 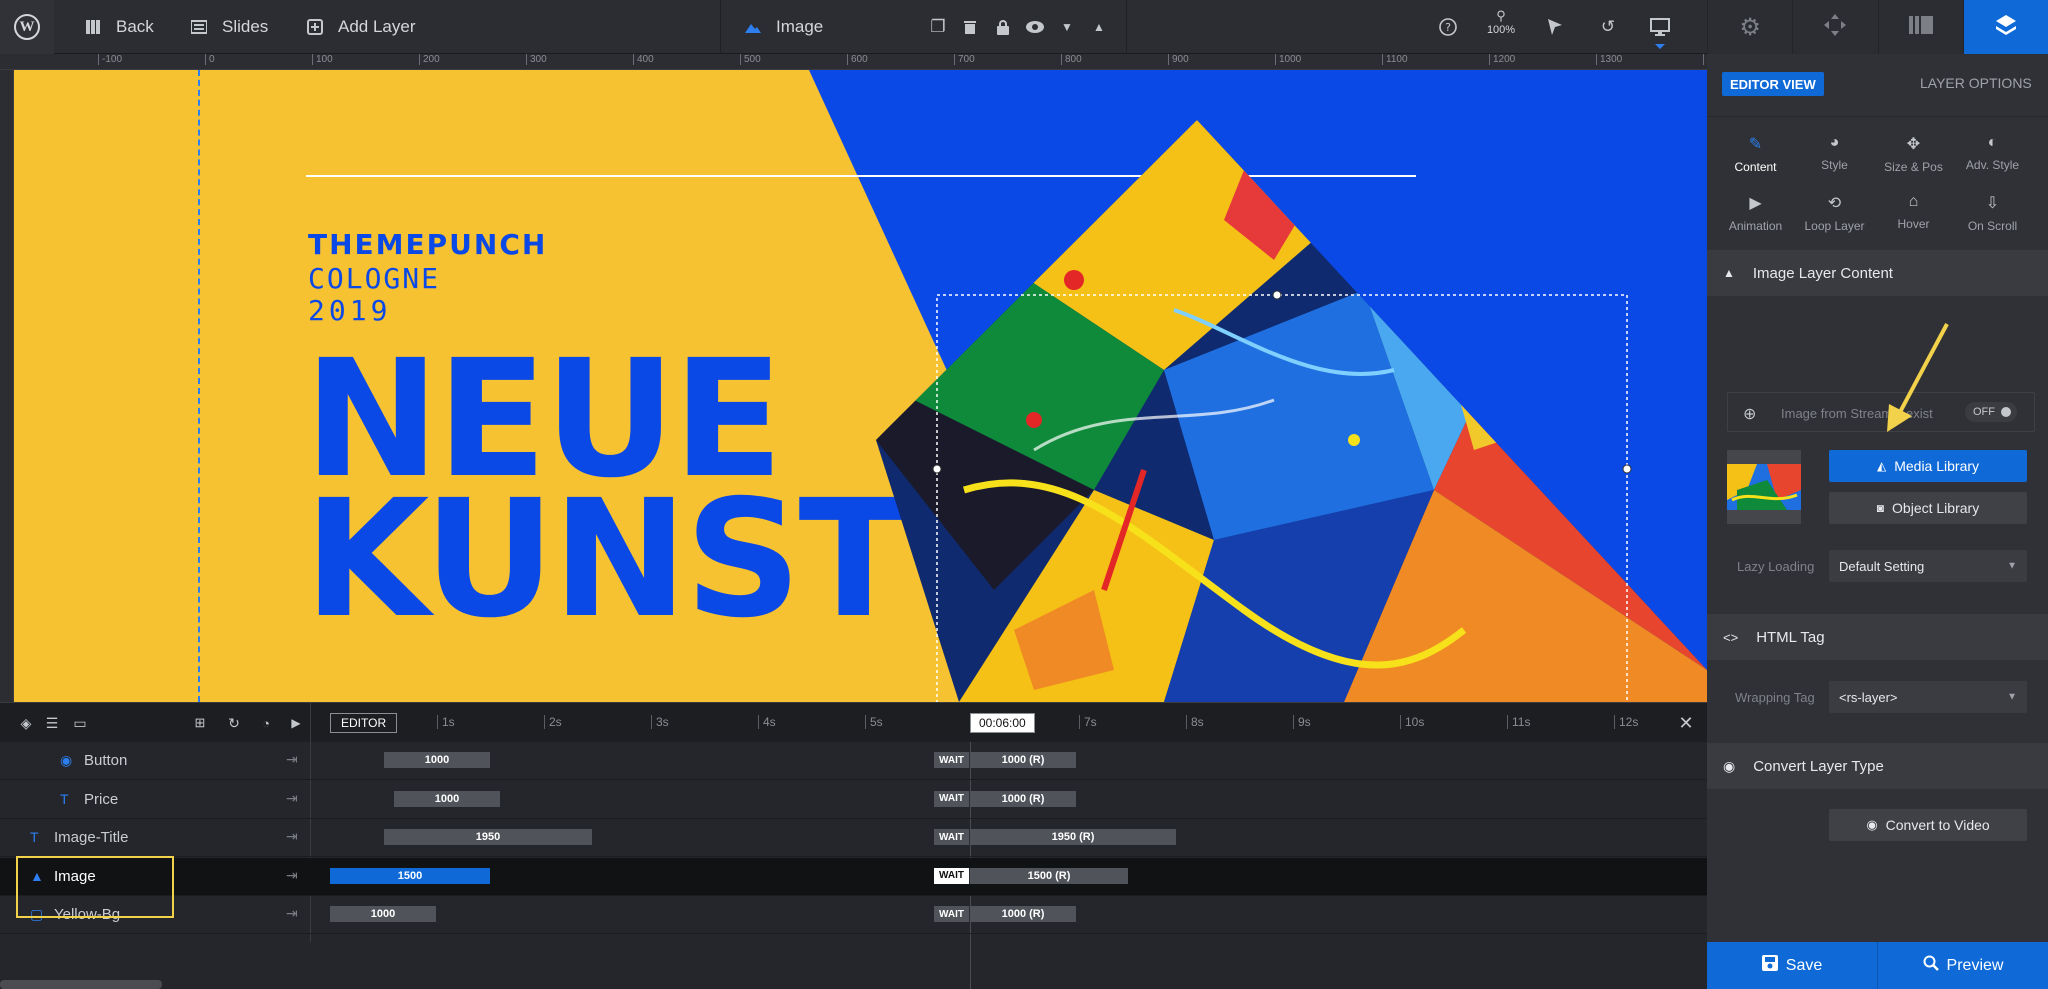 What do you see at coordinates (1937, 825) in the screenshot?
I see `convert-to-video-label: Convert to Video` at bounding box center [1937, 825].